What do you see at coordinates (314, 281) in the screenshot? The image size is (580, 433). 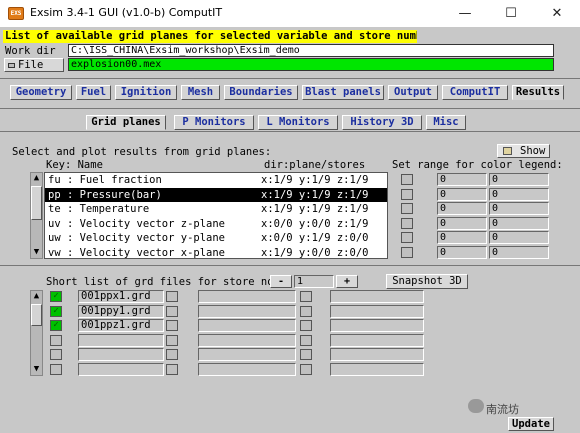 I see `store-number-field: 1` at bounding box center [314, 281].